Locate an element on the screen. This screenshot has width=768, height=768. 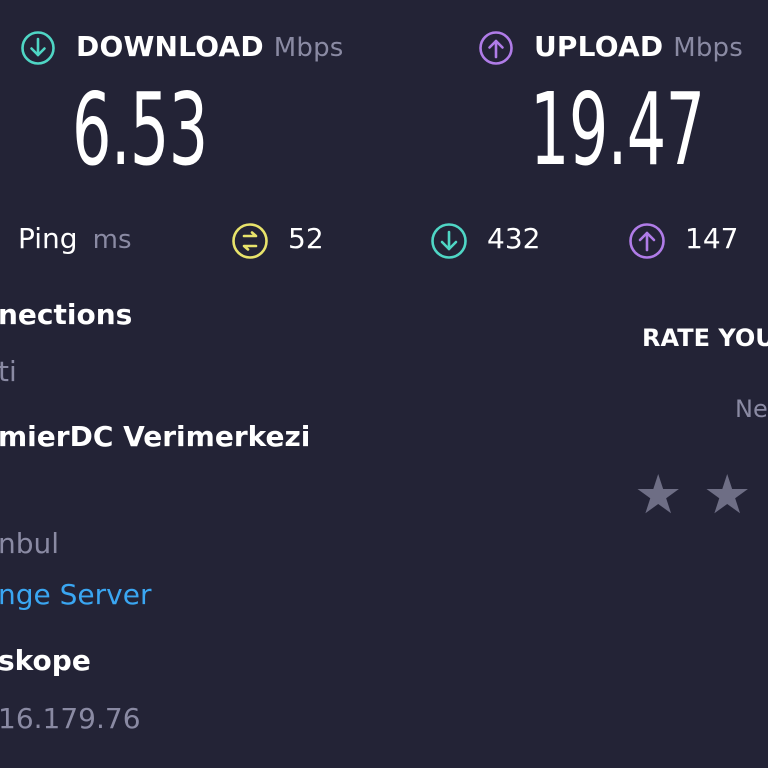
provider-name: skope is located at coordinates (45, 660).